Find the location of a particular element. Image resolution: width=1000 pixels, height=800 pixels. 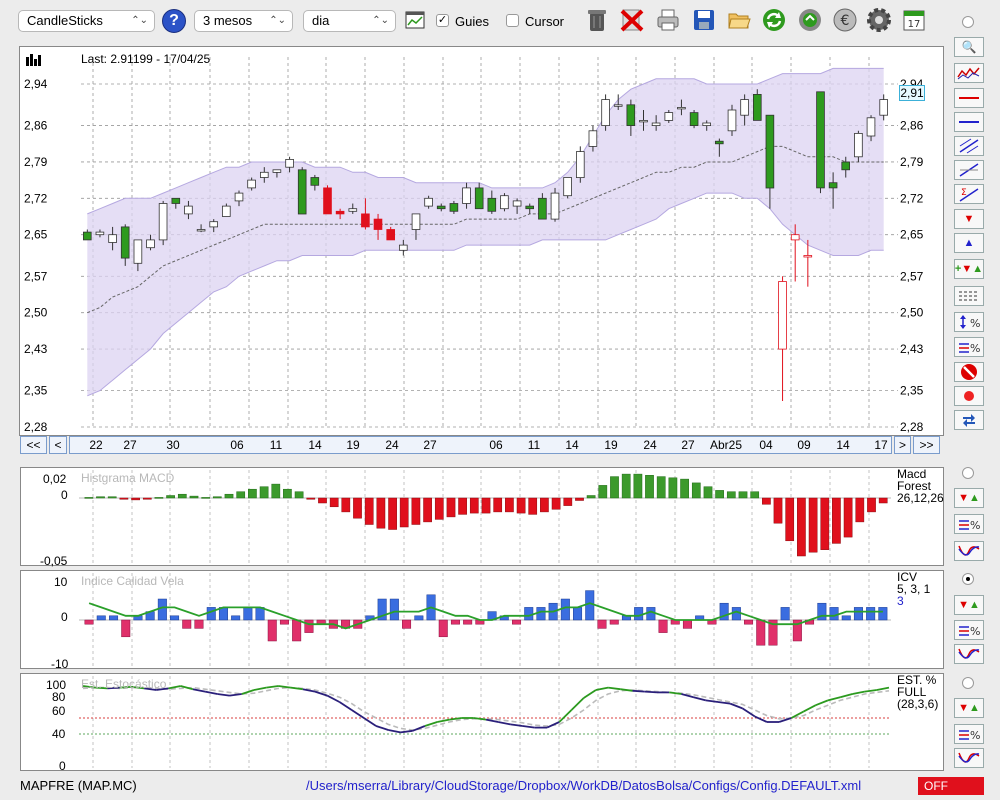

off-status-badge: OFF is located at coordinates (951, 786).